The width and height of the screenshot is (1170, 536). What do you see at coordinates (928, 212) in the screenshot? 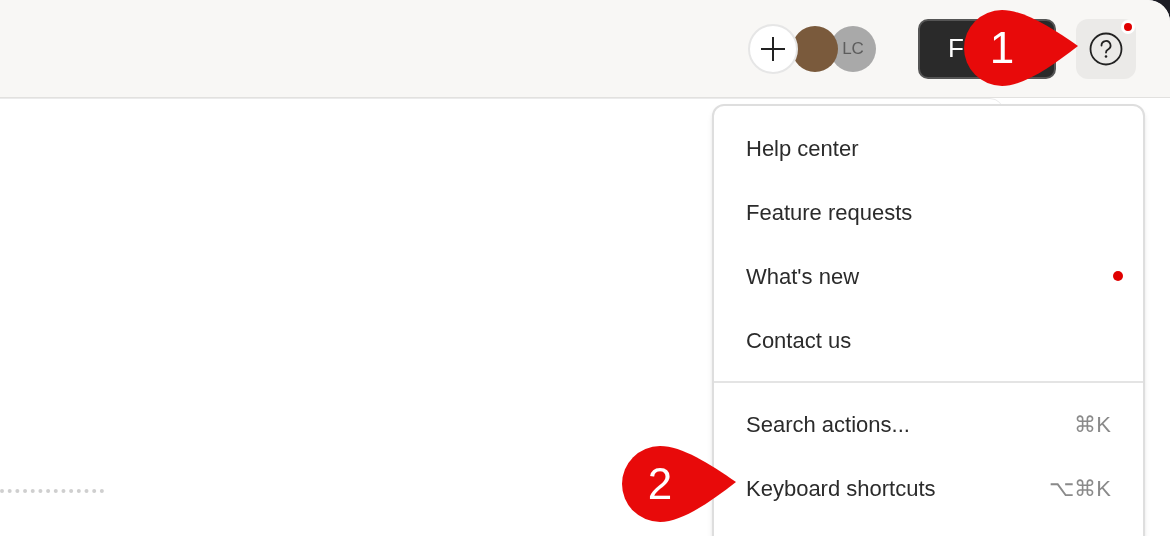
I see `menu-item: Feature requests` at bounding box center [928, 212].